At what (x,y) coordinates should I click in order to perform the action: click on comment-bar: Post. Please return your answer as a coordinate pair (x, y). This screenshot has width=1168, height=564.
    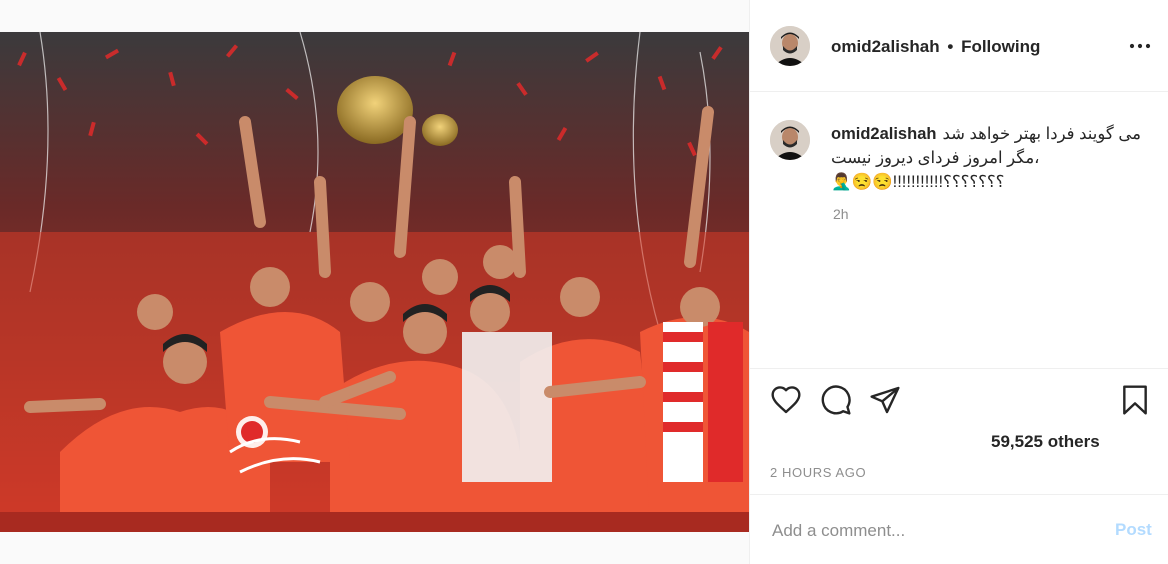
    Looking at the image, I should click on (959, 529).